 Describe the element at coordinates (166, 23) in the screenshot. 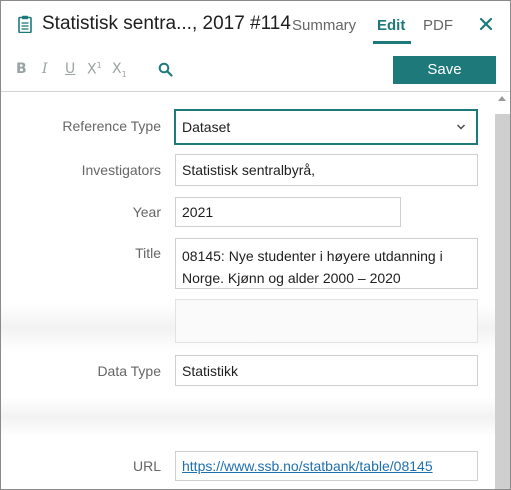

I see `reference-title: Statistisk sentra..., 2017 #114` at that location.